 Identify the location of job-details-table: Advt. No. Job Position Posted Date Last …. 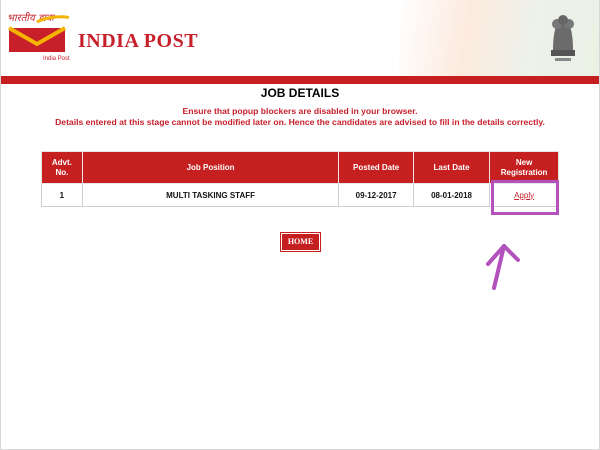
(300, 179).